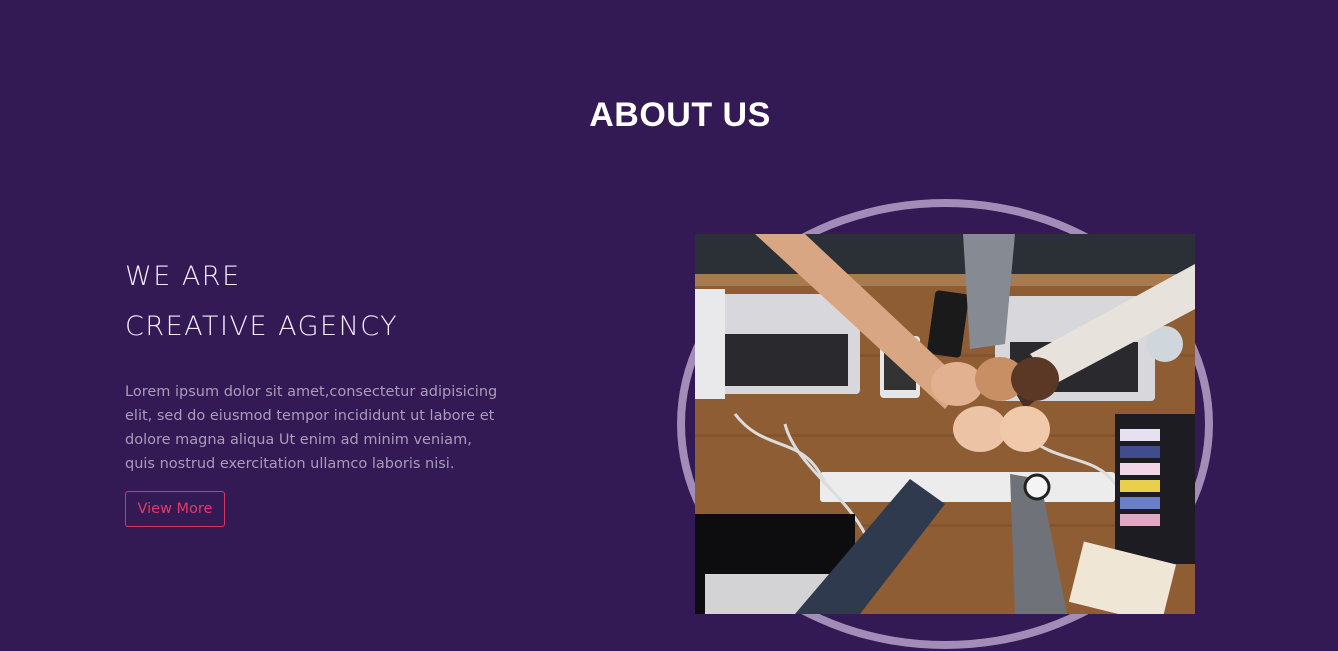  Describe the element at coordinates (680, 115) in the screenshot. I see `section-title: ABOUT US` at that location.